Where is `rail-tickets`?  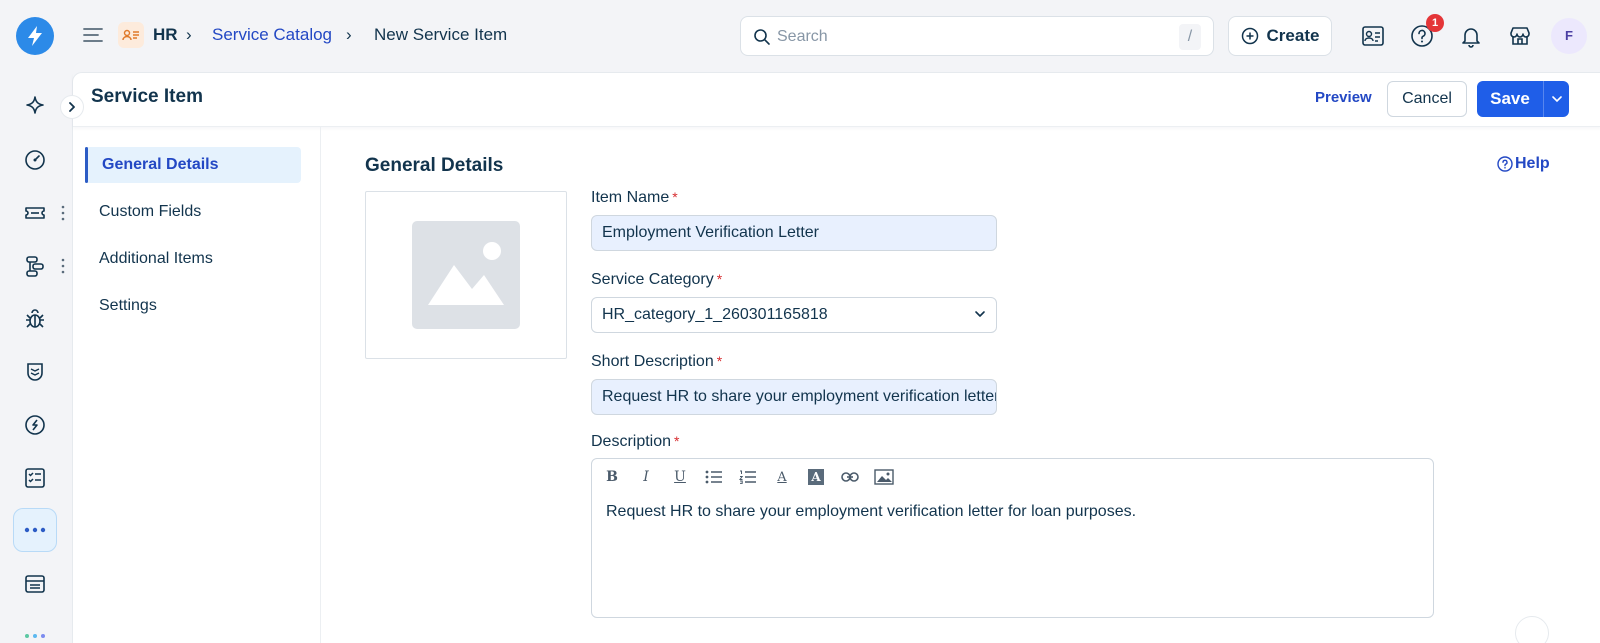
rail-tickets is located at coordinates (35, 213).